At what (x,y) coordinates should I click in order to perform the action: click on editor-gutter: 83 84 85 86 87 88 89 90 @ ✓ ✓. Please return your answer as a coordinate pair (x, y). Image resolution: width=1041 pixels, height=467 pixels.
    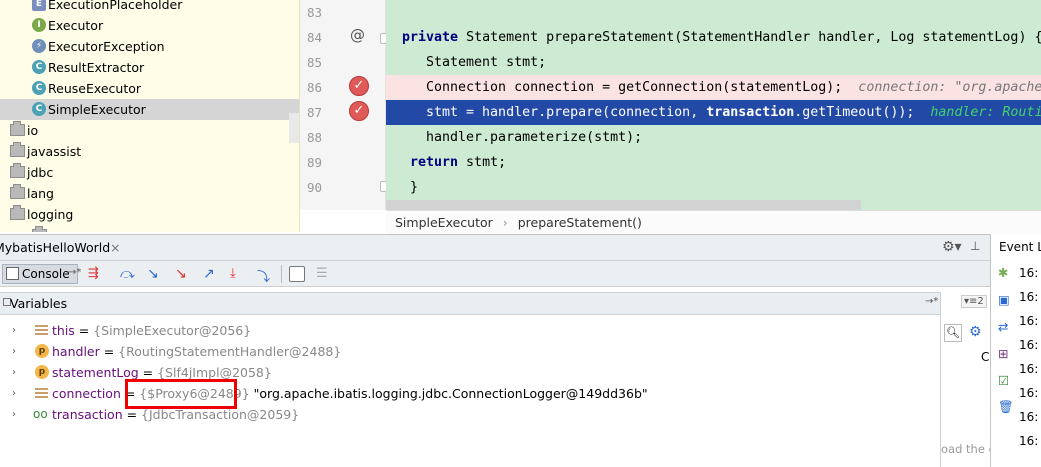
    Looking at the image, I should click on (343, 105).